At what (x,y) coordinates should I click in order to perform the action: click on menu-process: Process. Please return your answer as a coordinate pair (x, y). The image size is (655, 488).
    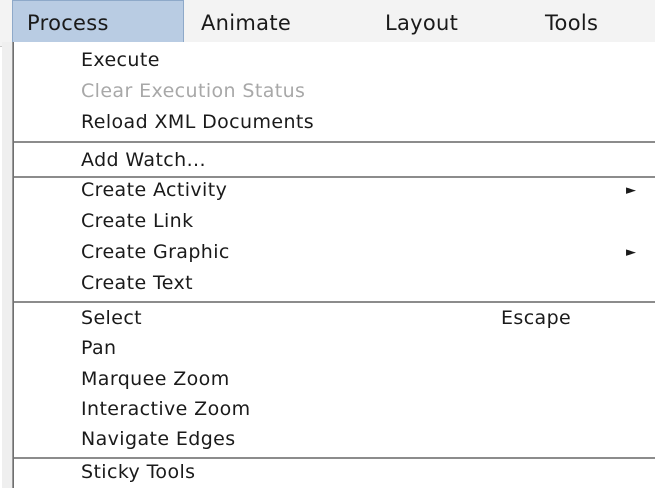
    Looking at the image, I should click on (98, 23).